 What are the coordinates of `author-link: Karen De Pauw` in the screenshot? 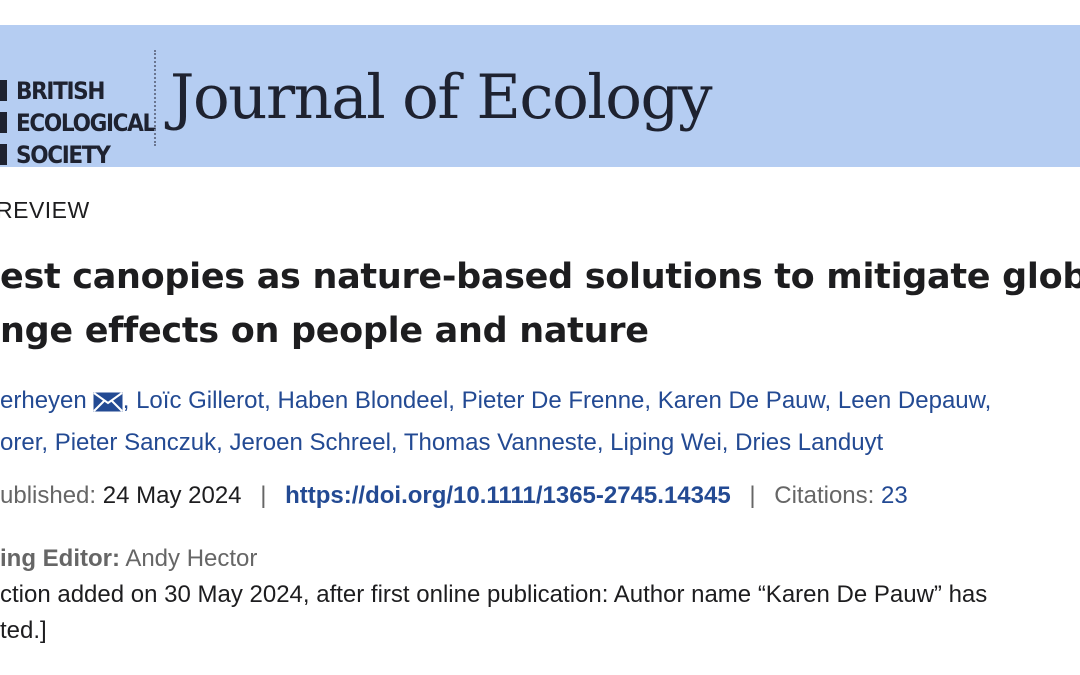 It's located at (741, 400).